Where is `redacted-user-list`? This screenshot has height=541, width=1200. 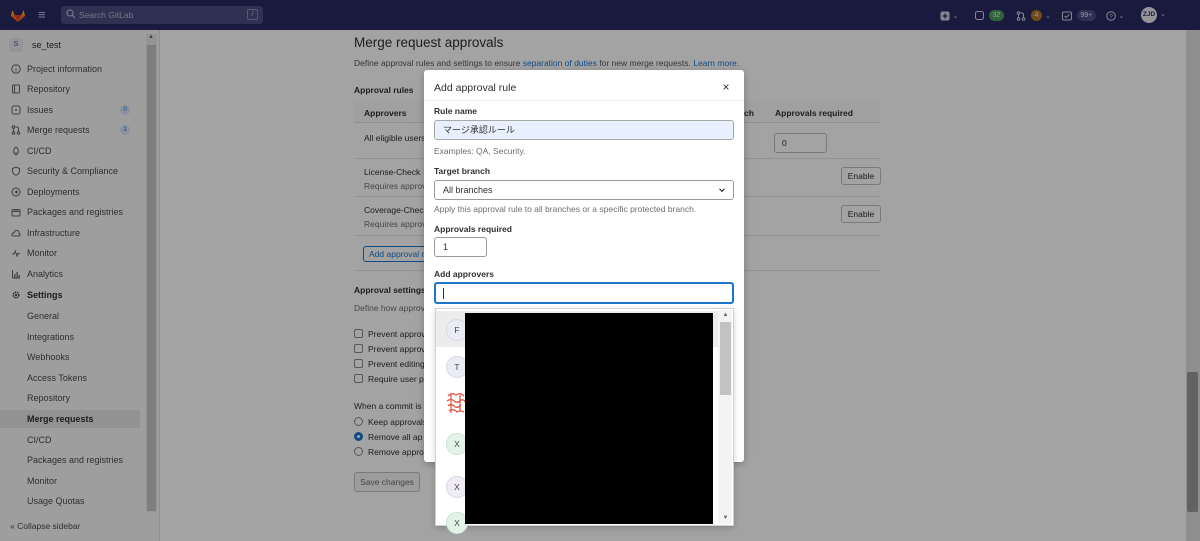
redacted-user-list is located at coordinates (589, 418).